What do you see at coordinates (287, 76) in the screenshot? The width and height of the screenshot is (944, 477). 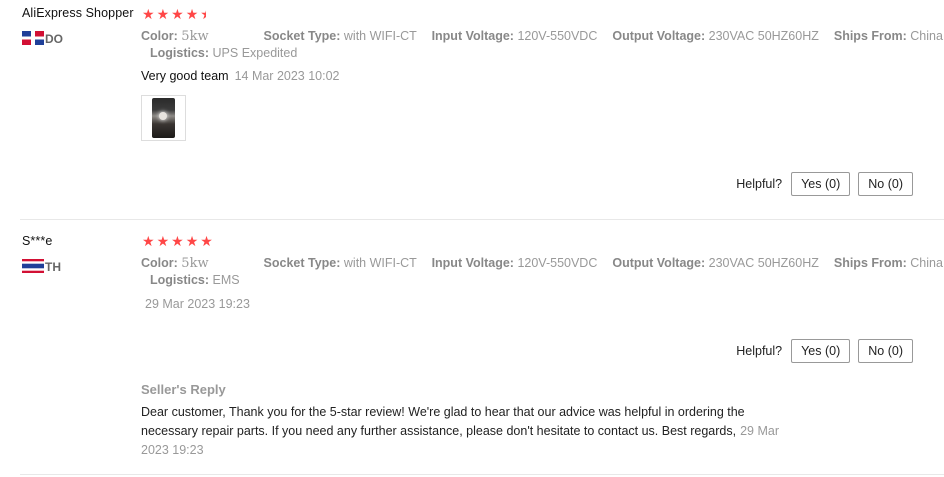 I see `review-date: 14 Mar 2023 10:02` at bounding box center [287, 76].